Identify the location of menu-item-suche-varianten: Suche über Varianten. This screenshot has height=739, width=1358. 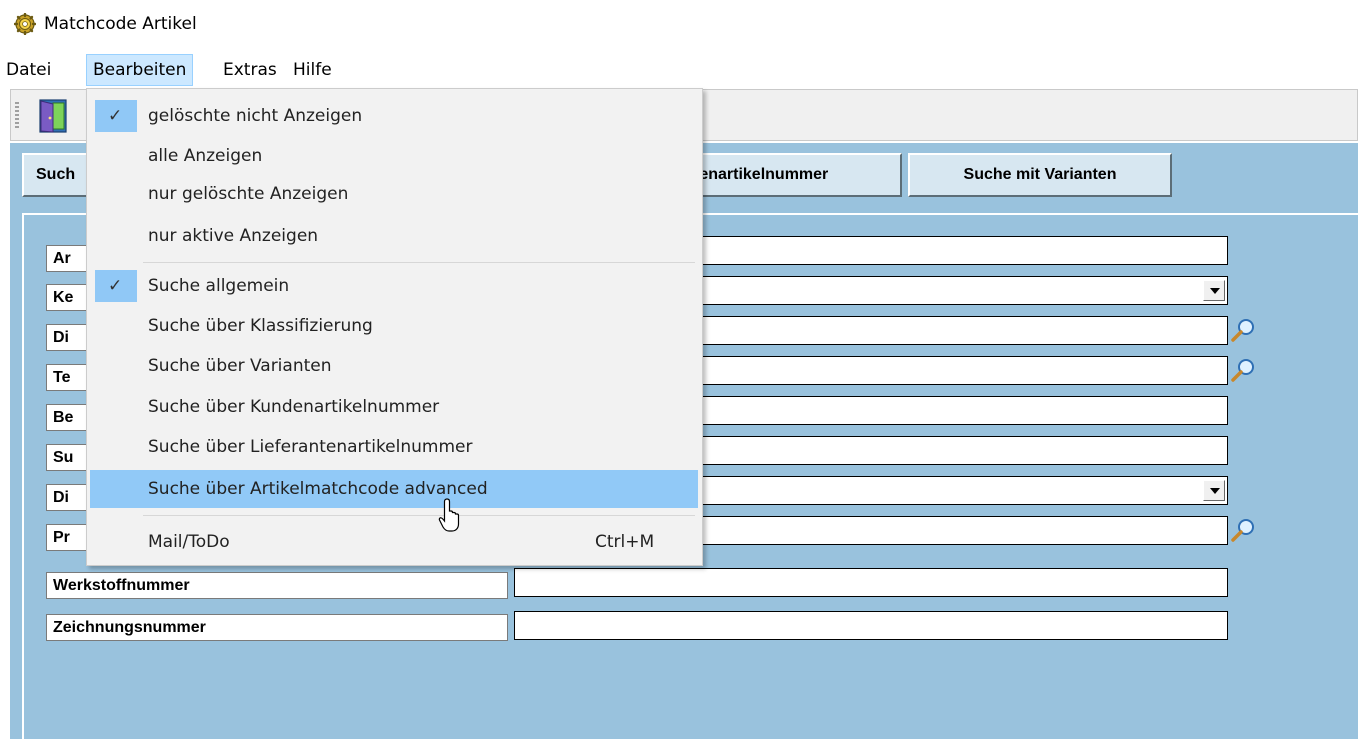
(394, 366).